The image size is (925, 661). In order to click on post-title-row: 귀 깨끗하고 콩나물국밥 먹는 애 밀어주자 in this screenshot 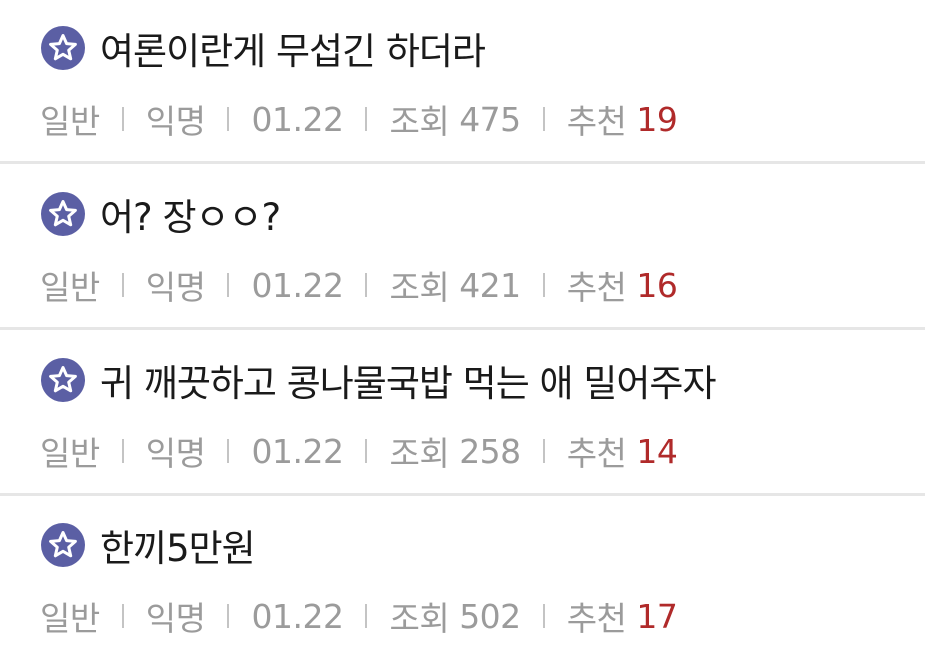, I will do `click(378, 380)`.